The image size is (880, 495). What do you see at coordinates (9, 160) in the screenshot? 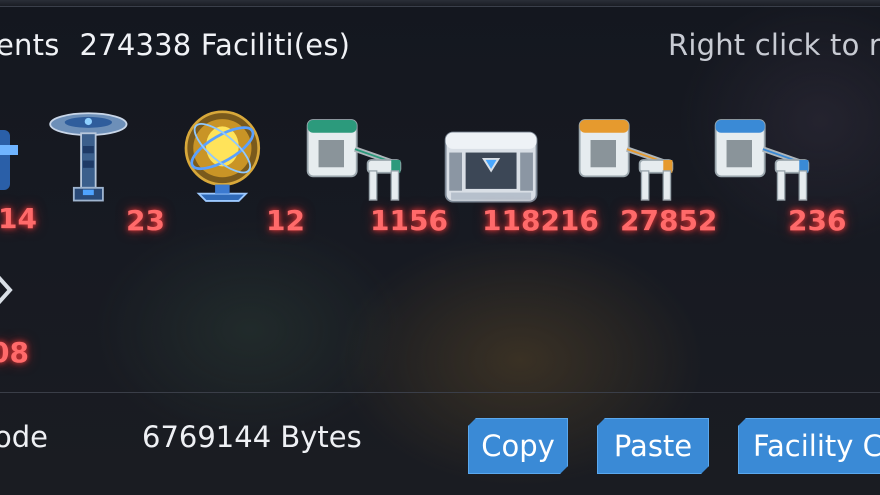
I see `partial-blueprint-icon` at bounding box center [9, 160].